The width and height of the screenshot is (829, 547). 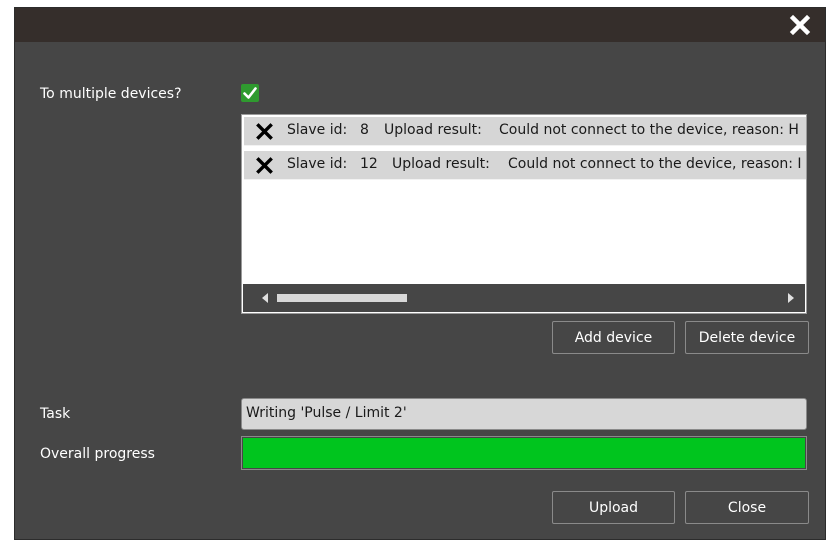 I want to click on multiple-devices-checkbox, so click(x=250, y=93).